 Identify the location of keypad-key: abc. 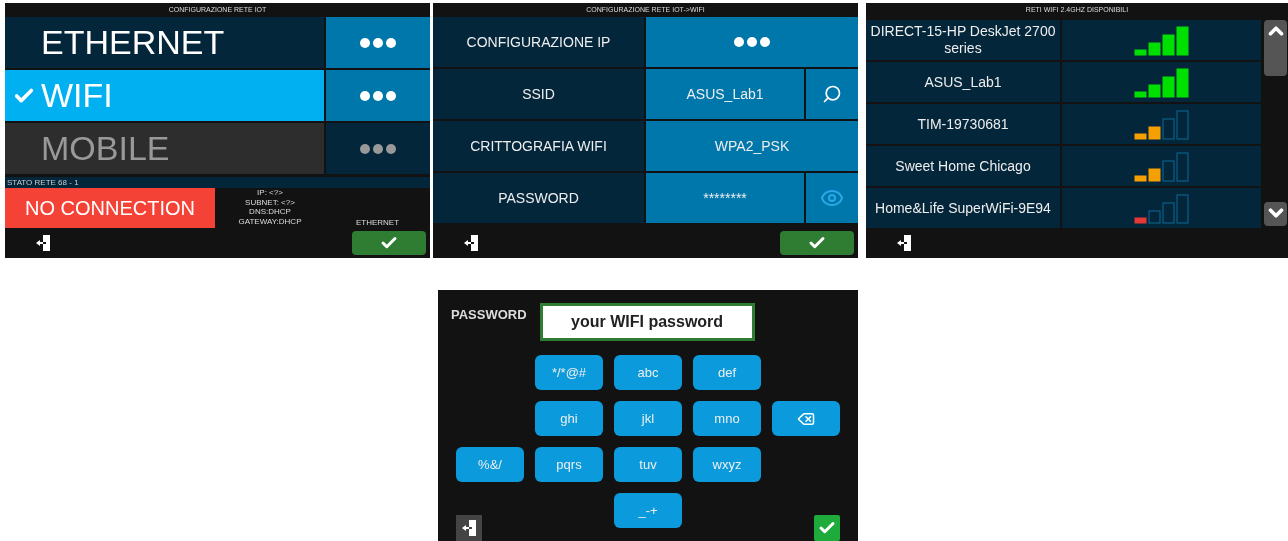
(648, 372).